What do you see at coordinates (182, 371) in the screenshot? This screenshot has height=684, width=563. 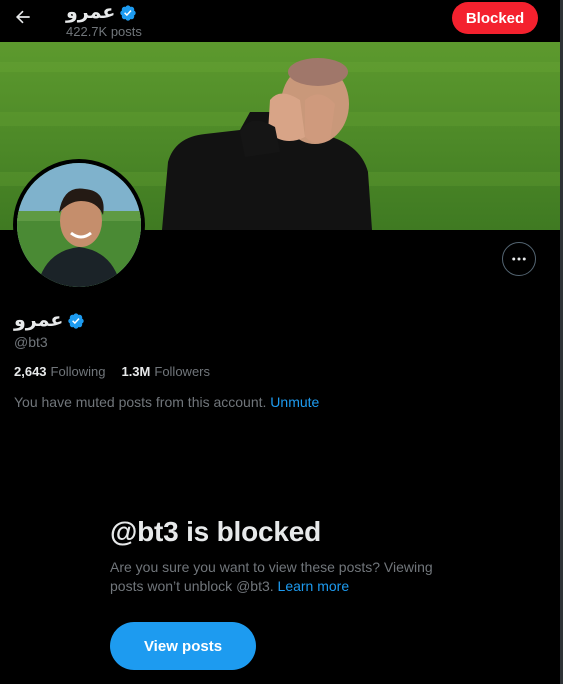 I see `followers-label: Followers` at bounding box center [182, 371].